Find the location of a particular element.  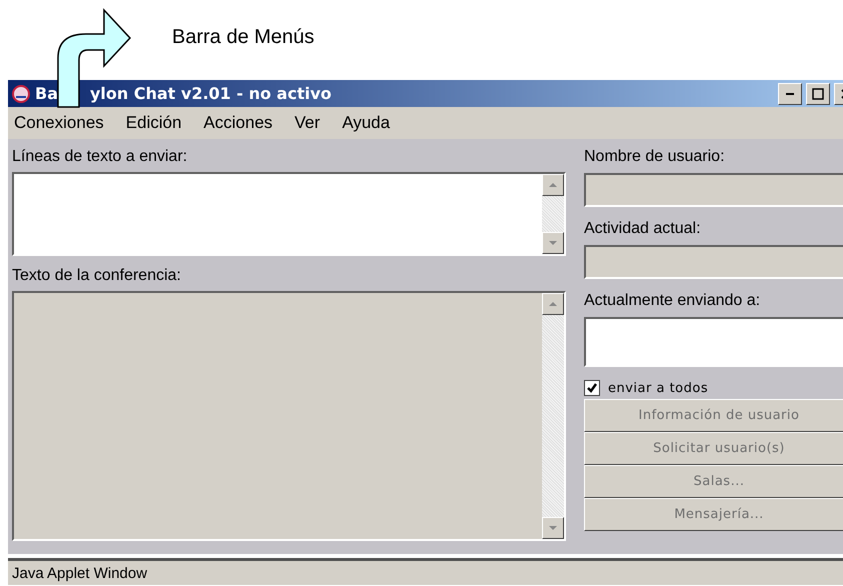

menu-item: Conexiones is located at coordinates (59, 123).